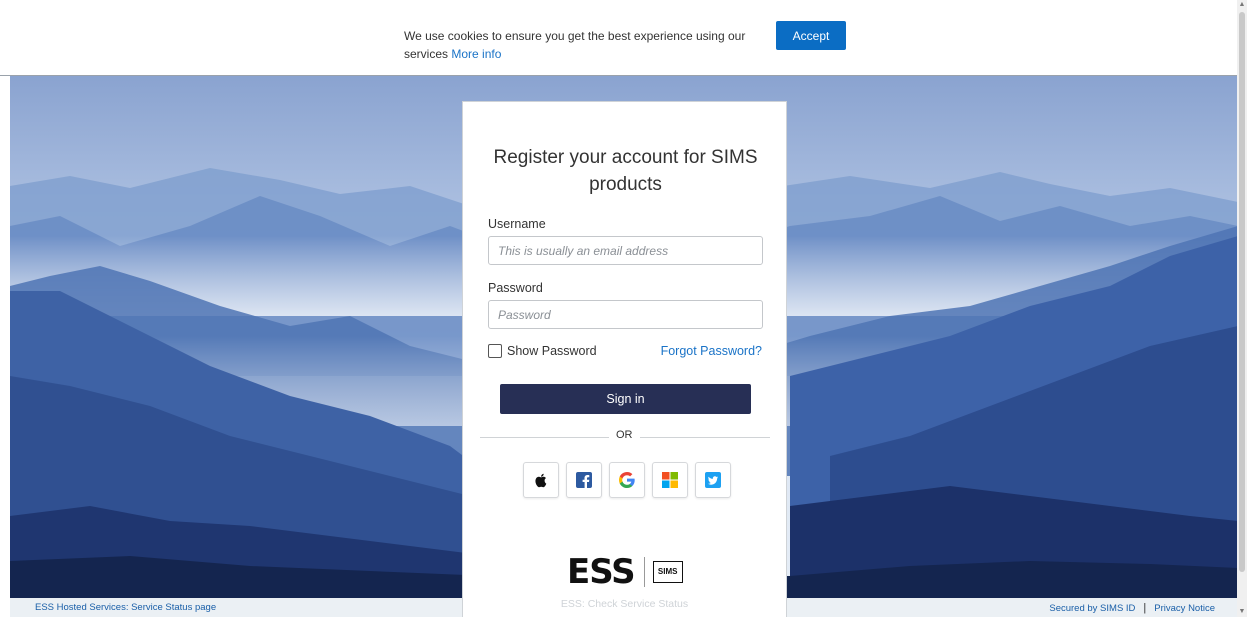 This screenshot has height=617, width=1247. I want to click on apple-login-button, so click(541, 480).